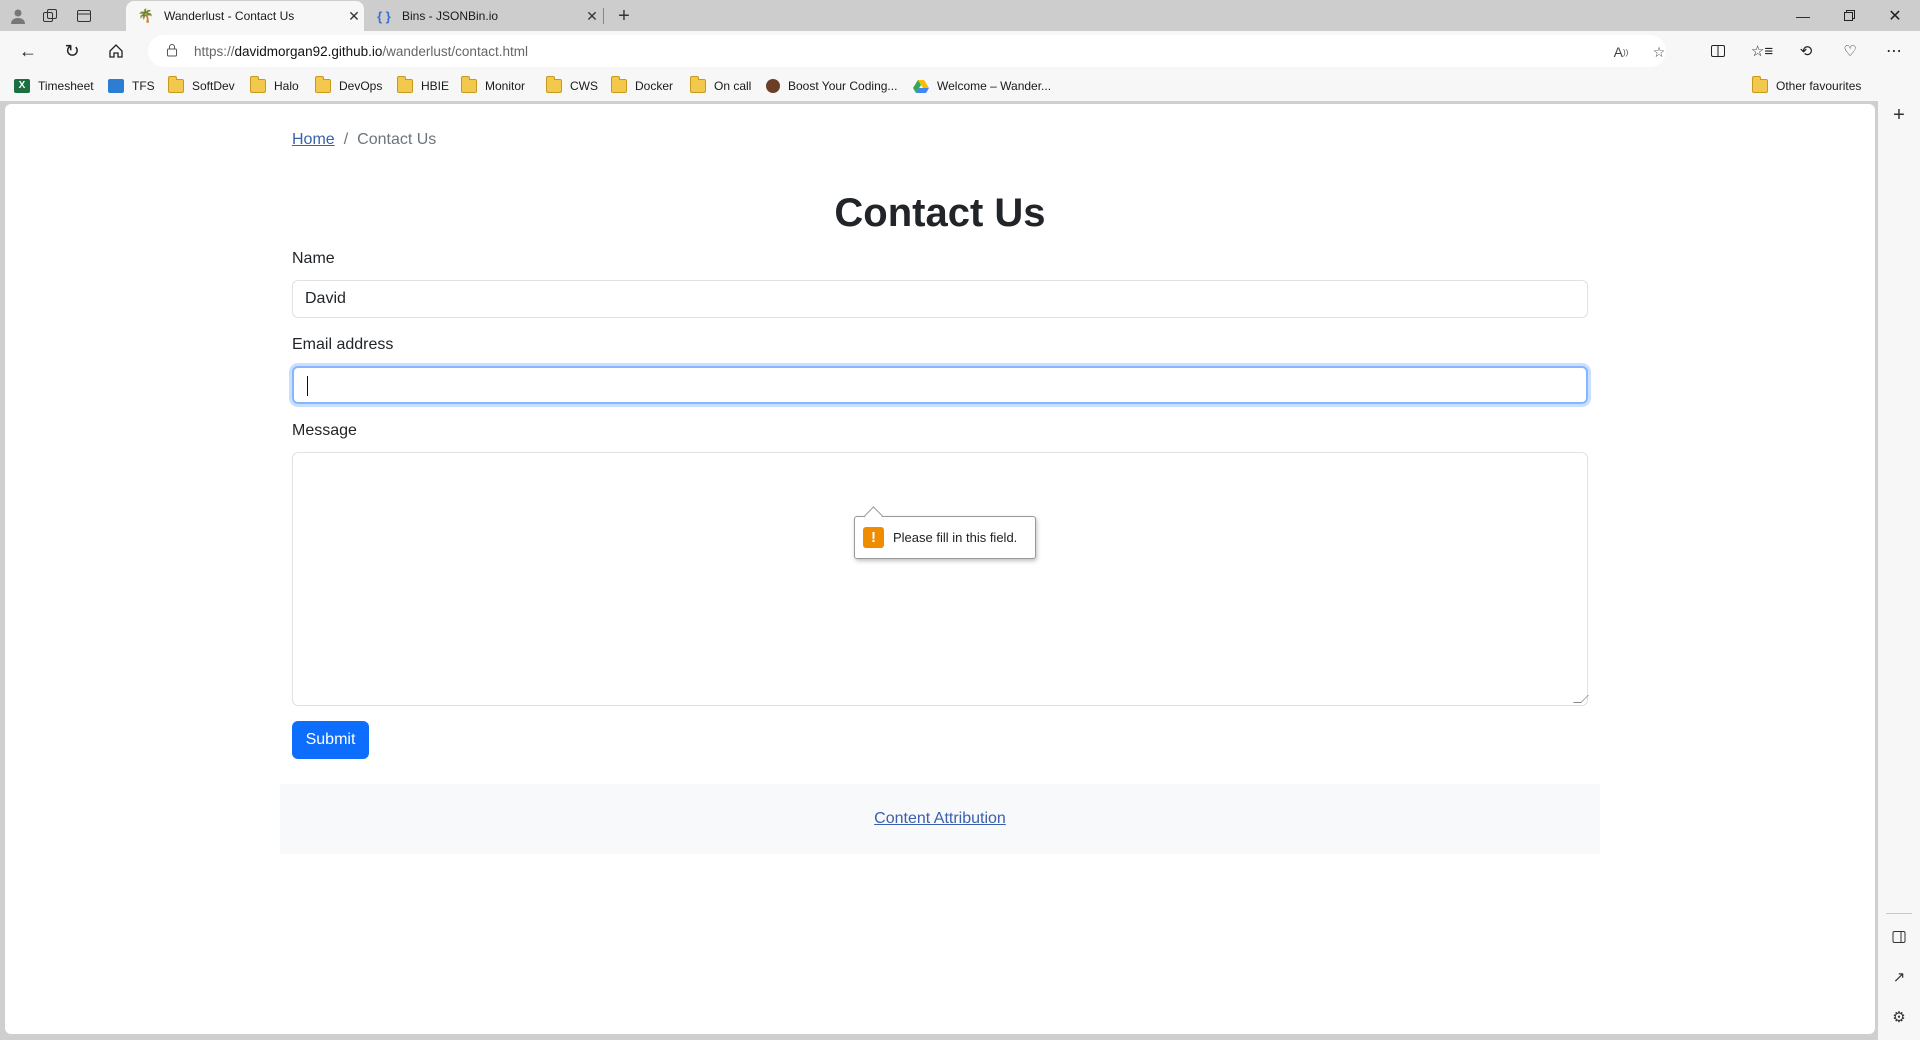 Image resolution: width=1920 pixels, height=1040 pixels. I want to click on browser-essentials-icon: ♡, so click(1850, 51).